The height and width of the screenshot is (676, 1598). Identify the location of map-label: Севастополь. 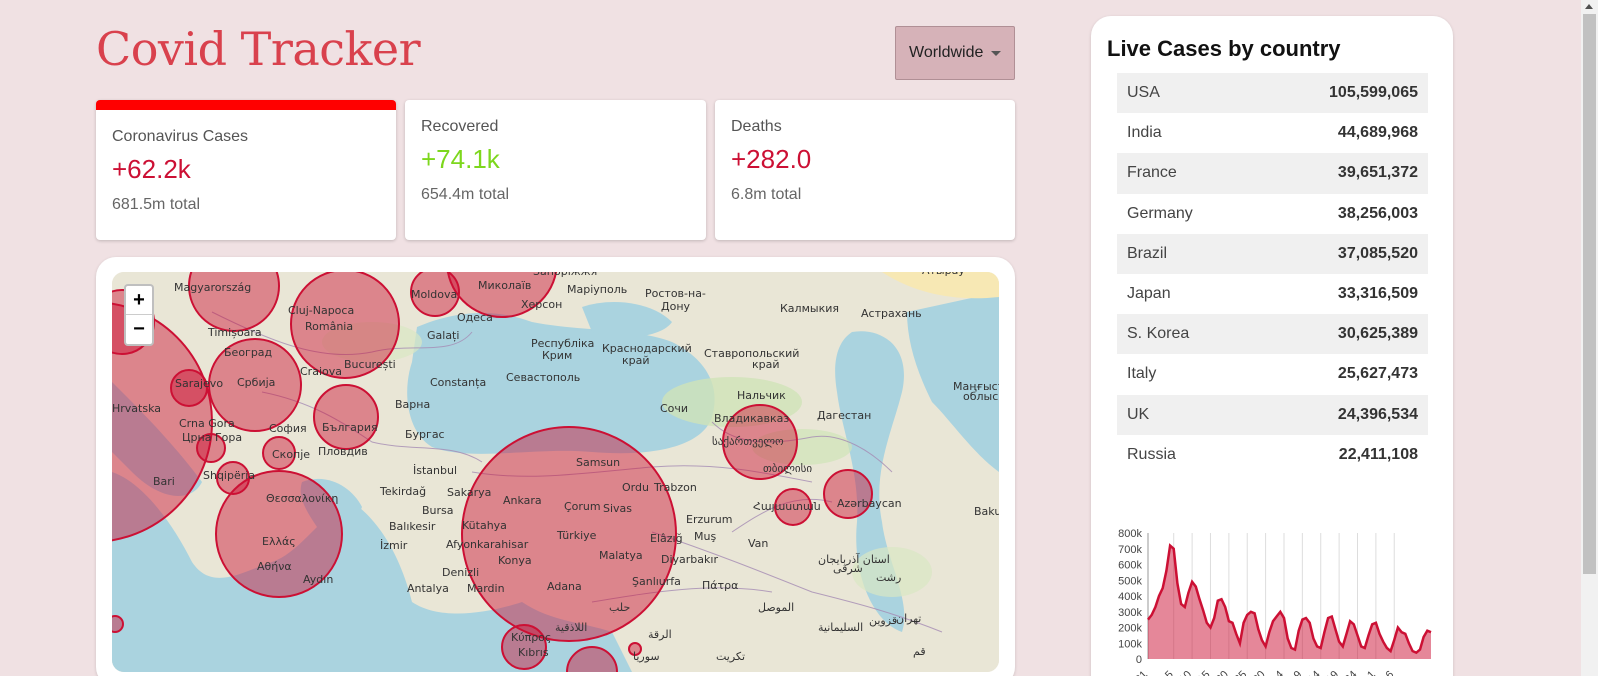
(543, 377).